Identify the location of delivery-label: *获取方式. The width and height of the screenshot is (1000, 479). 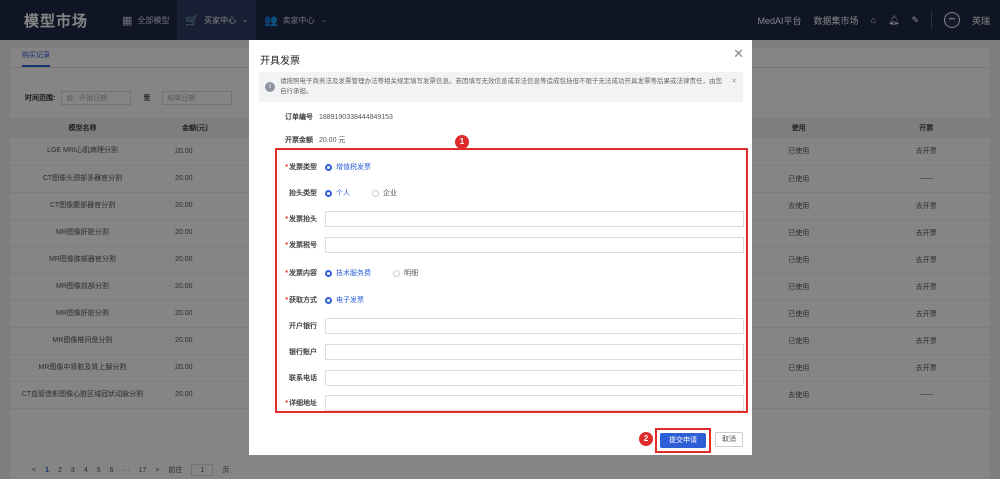
(301, 300).